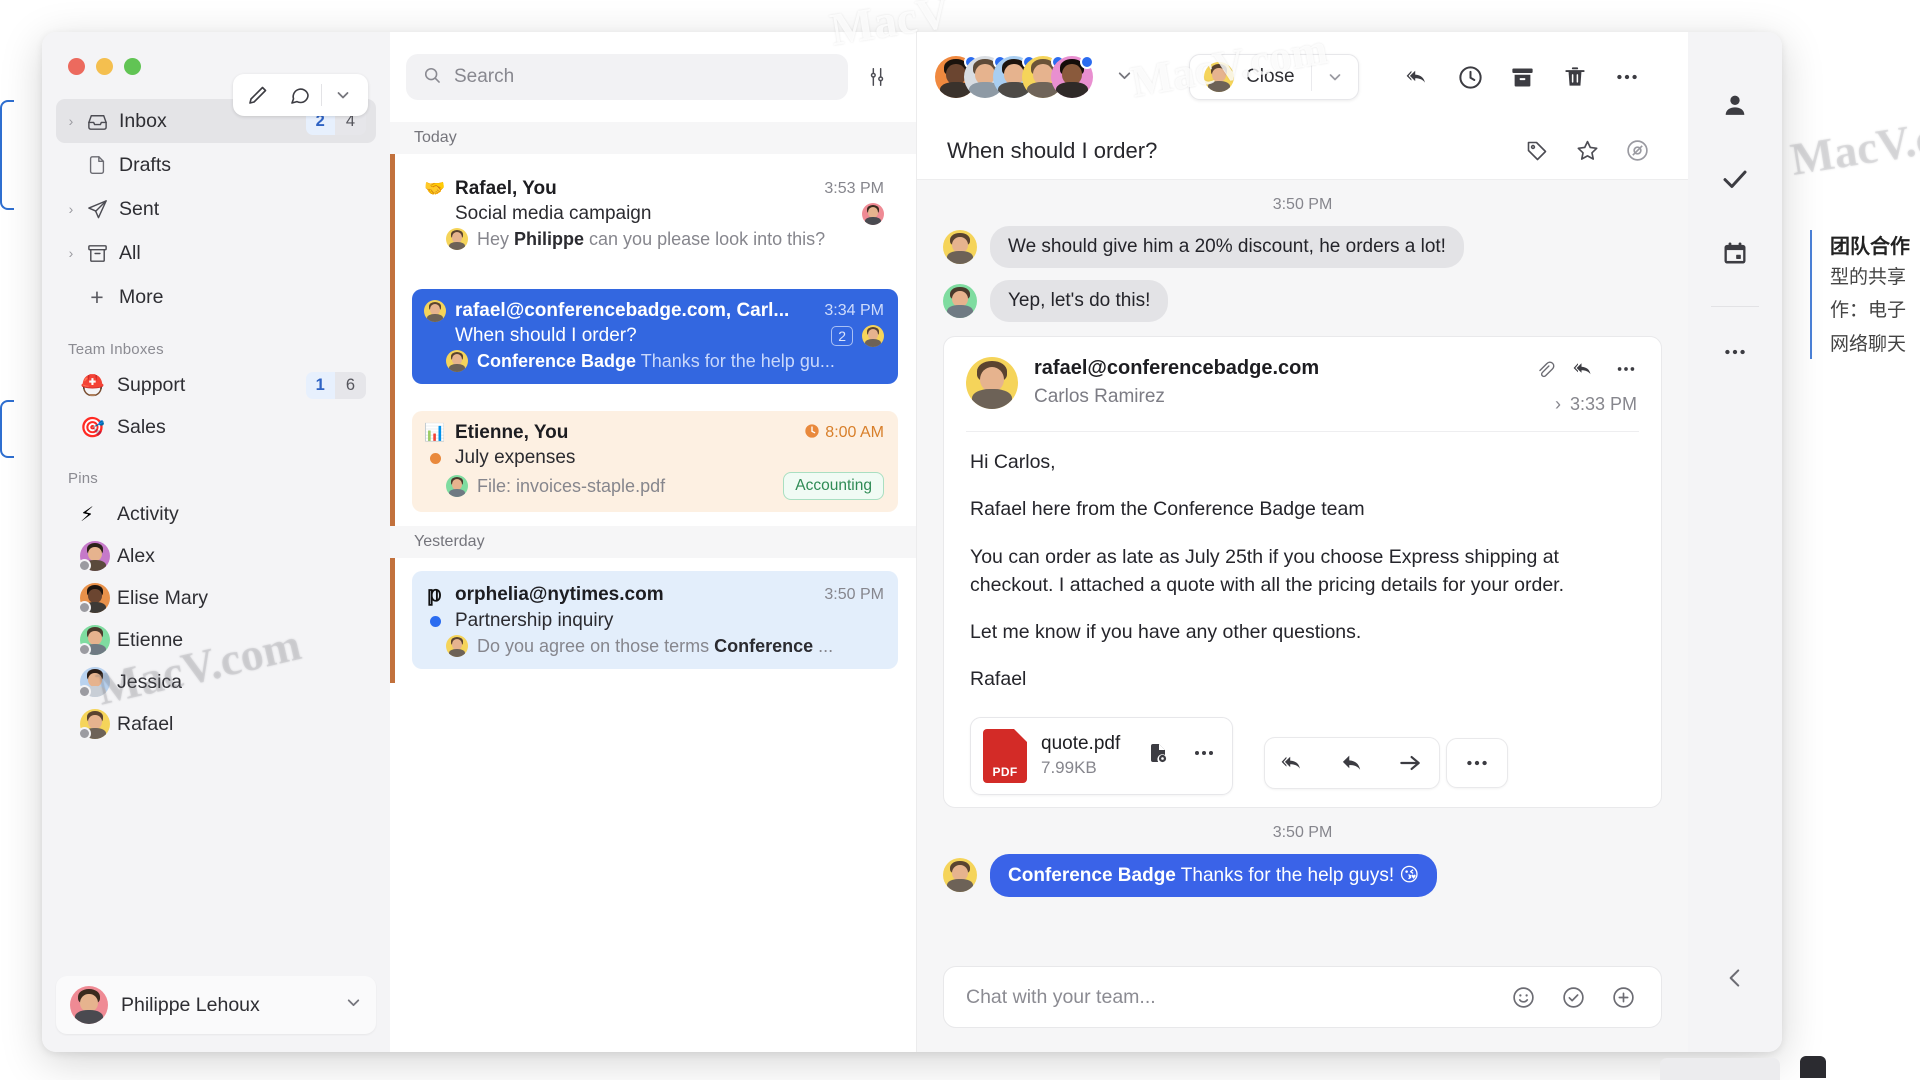 The image size is (1920, 1080). I want to click on minimize-window-icon, so click(104, 66).